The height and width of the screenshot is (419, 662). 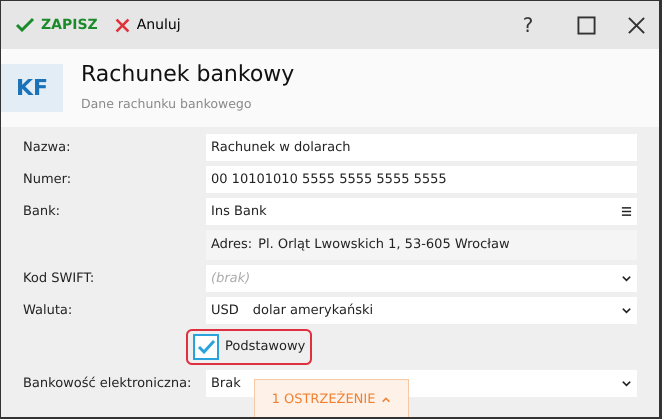 I want to click on text-field: 00 10101010 5555 5555 5555 5555, so click(x=421, y=179).